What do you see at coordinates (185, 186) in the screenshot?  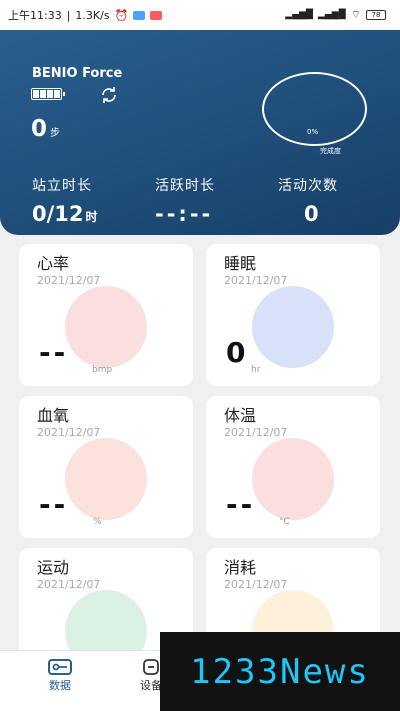 I see `stat-label: 活跃时长` at bounding box center [185, 186].